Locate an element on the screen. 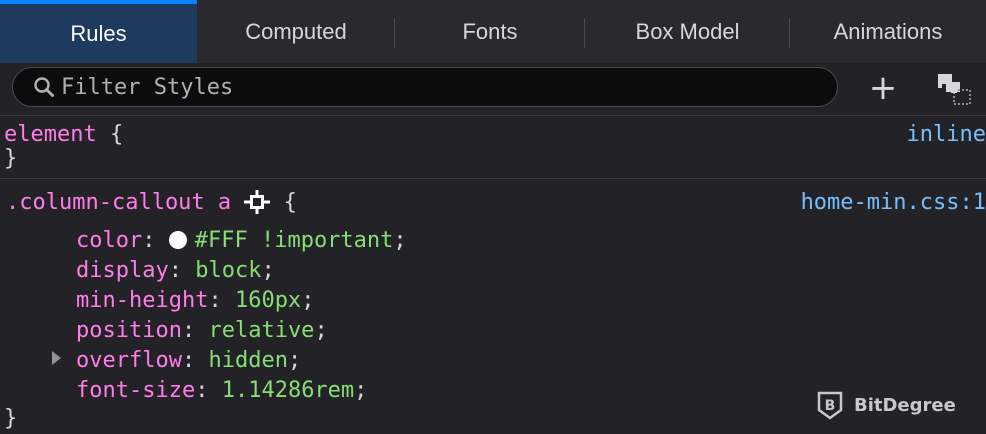  watermark-text: BitDegree is located at coordinates (905, 405).